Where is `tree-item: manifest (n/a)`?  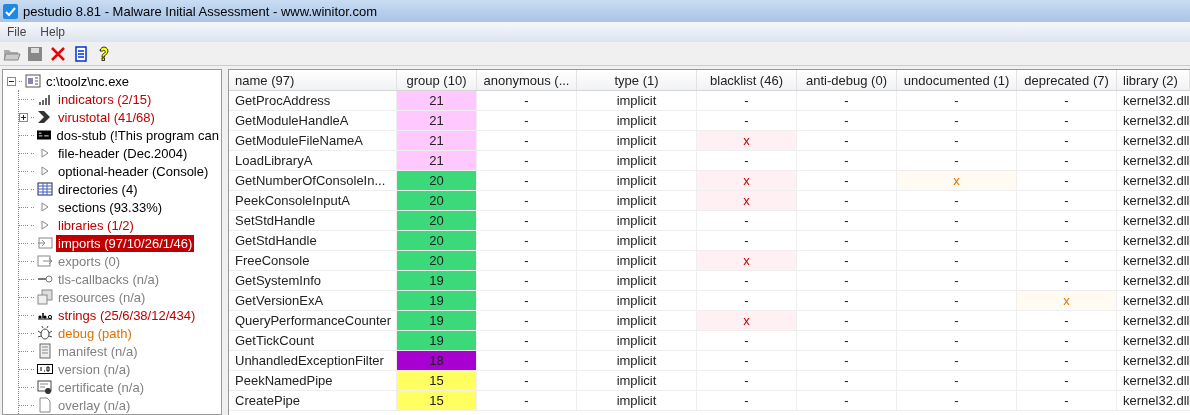
tree-item: manifest (n/a) is located at coordinates (98, 351).